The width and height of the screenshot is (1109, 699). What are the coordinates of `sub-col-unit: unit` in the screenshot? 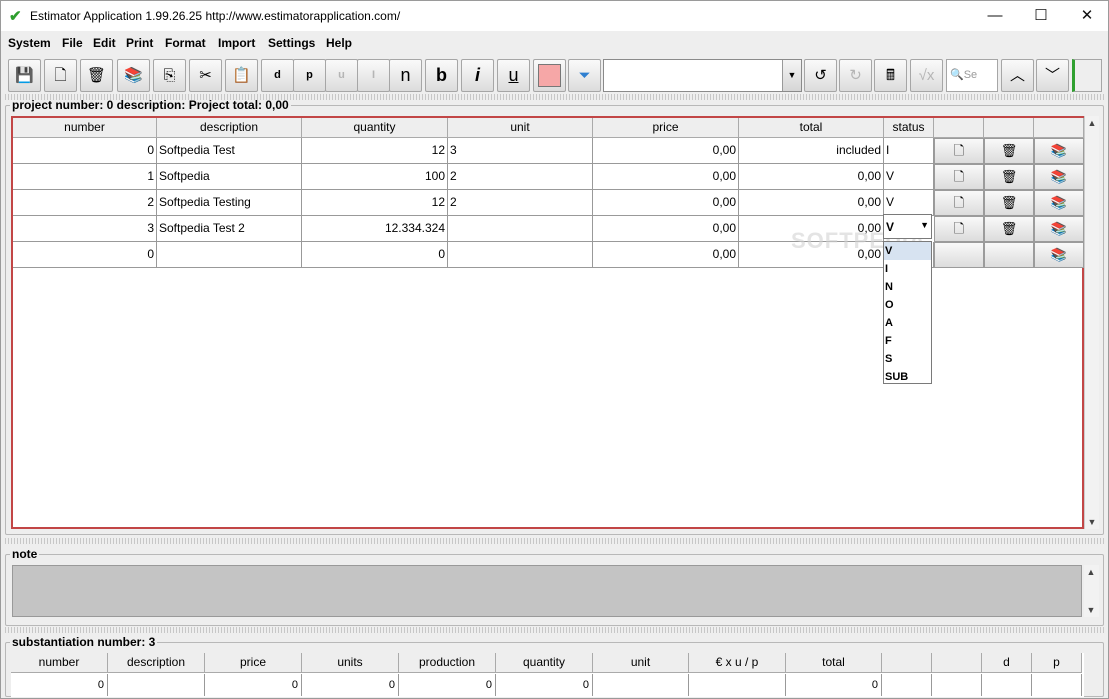 It's located at (641, 663).